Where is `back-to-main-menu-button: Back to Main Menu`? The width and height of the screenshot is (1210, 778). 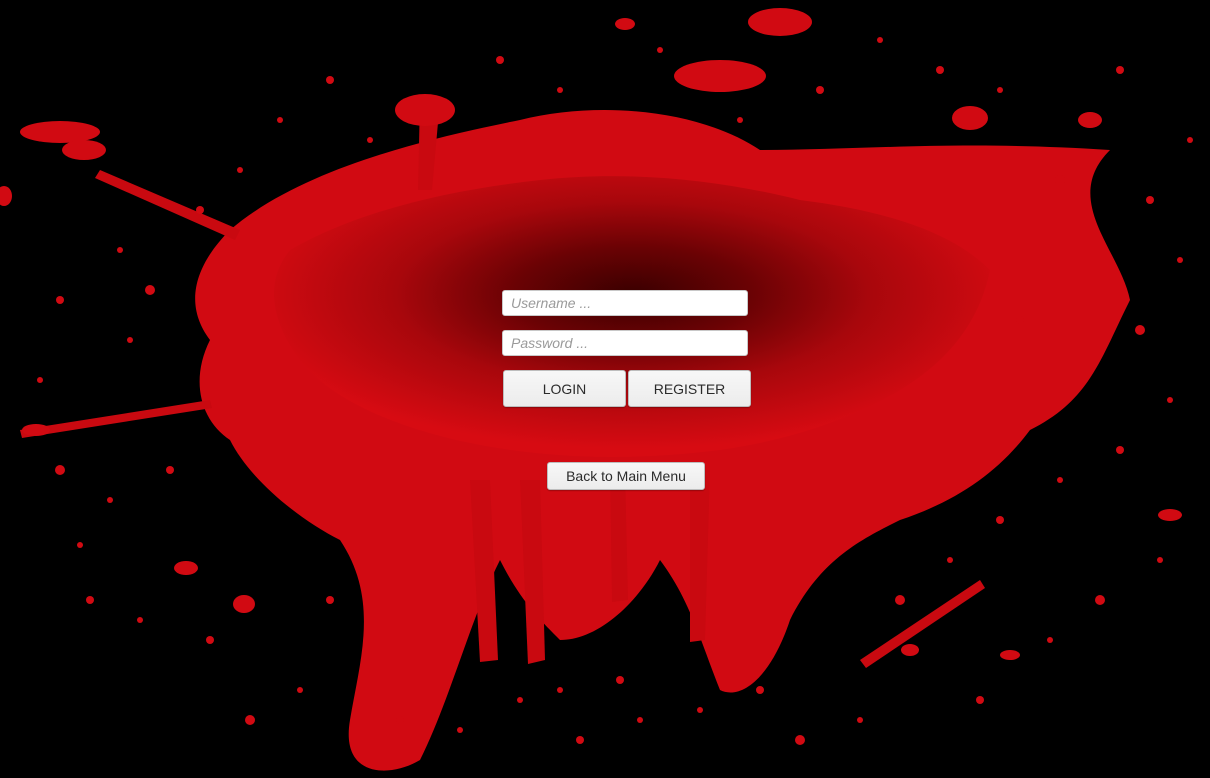 back-to-main-menu-button: Back to Main Menu is located at coordinates (626, 476).